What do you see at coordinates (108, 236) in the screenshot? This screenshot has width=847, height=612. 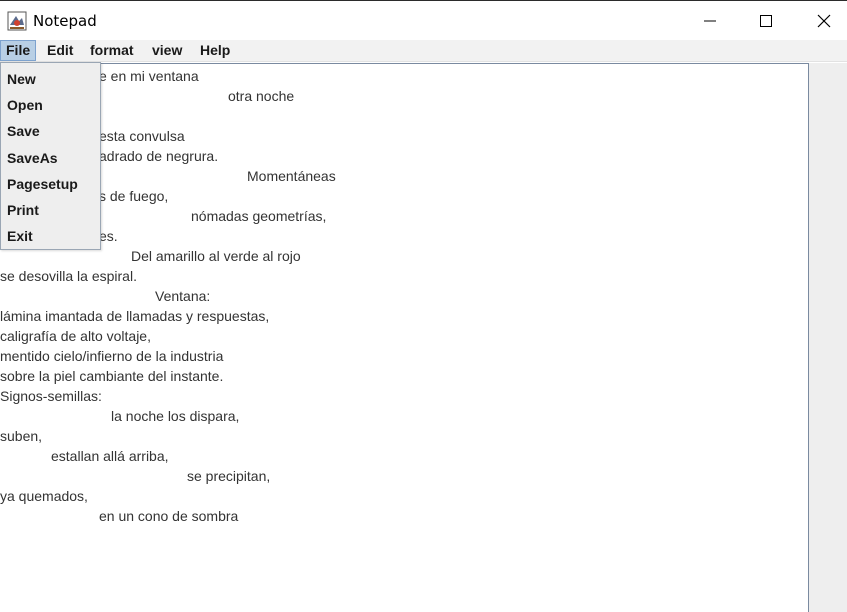 I see `text-line: es.` at bounding box center [108, 236].